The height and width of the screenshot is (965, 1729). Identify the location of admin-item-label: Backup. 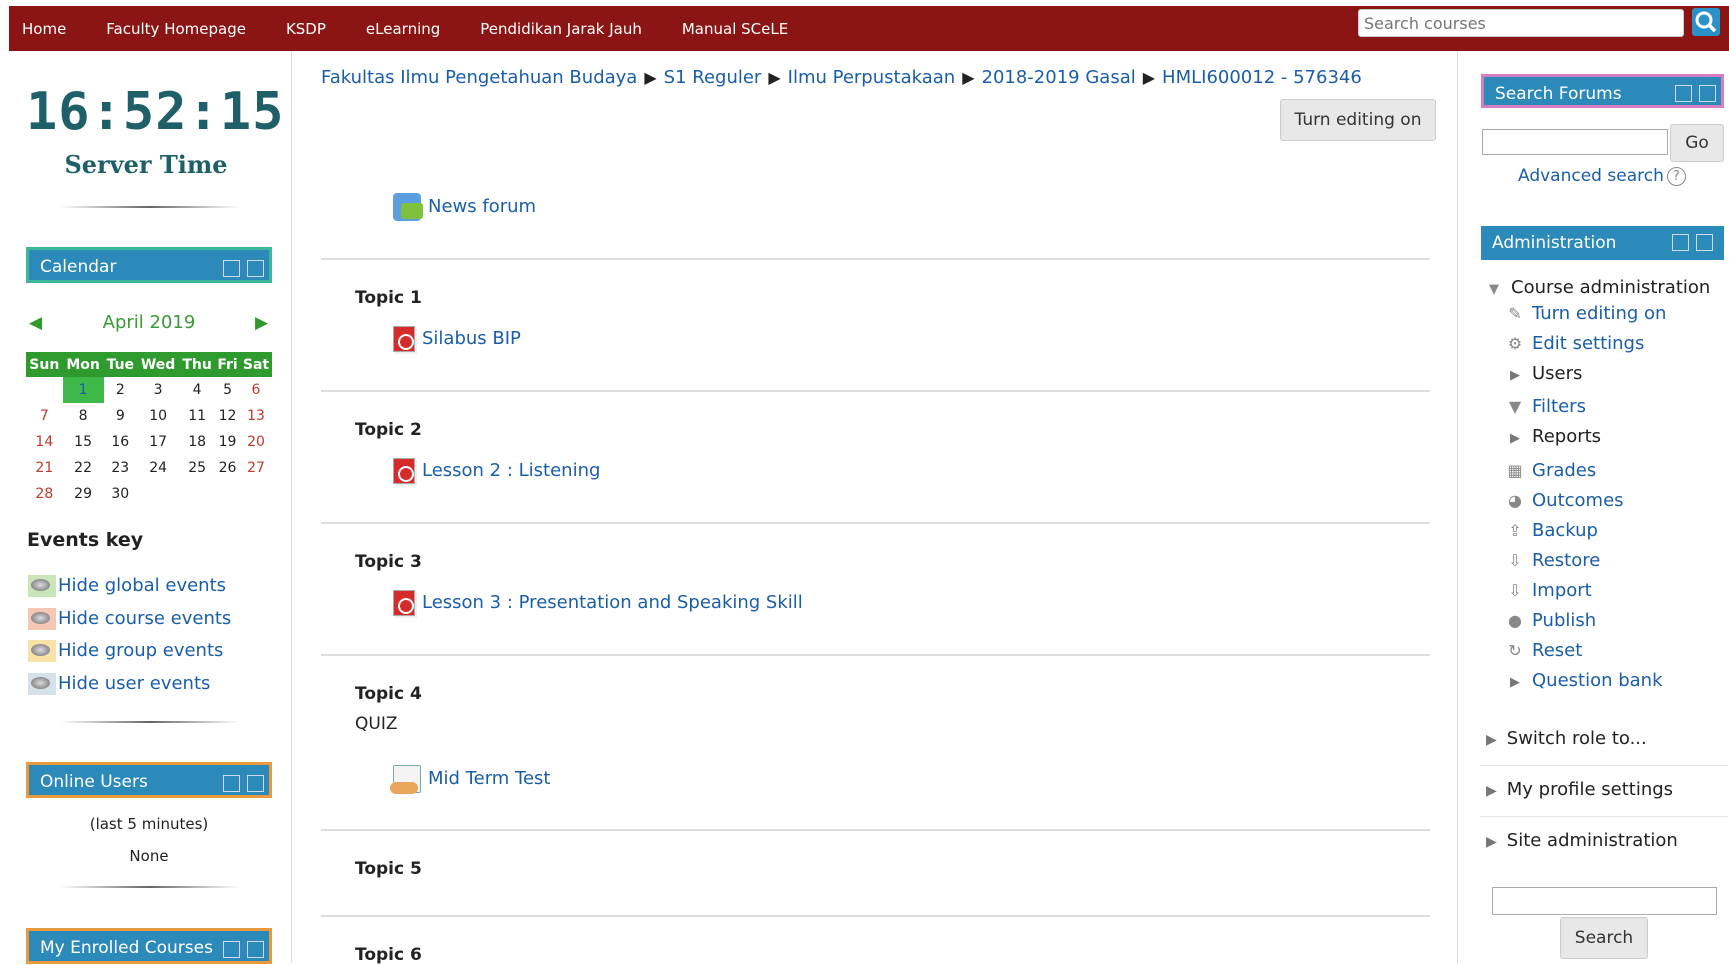
(1565, 530).